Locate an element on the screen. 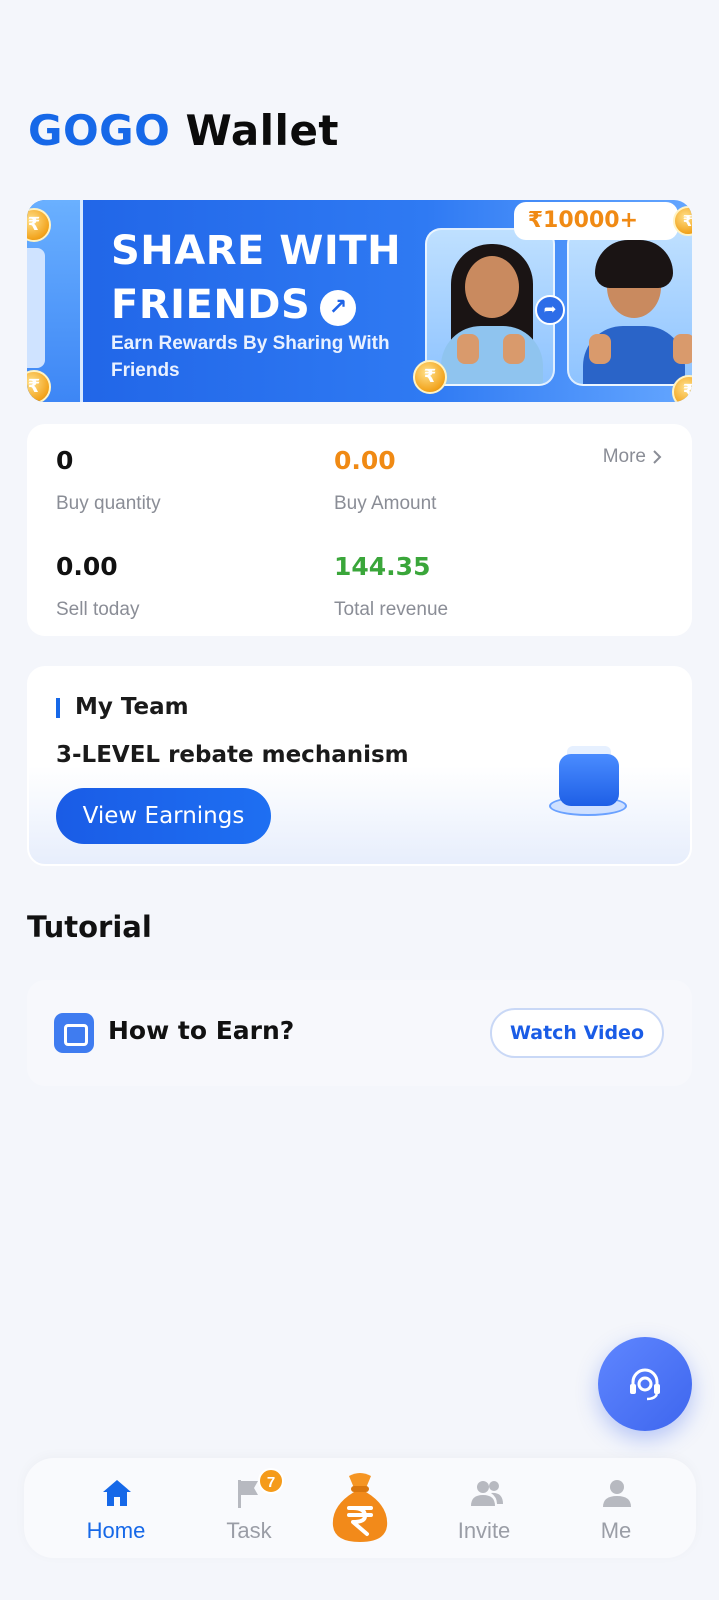 This screenshot has width=719, height=1600. stat-label: Buy Amount is located at coordinates (385, 503).